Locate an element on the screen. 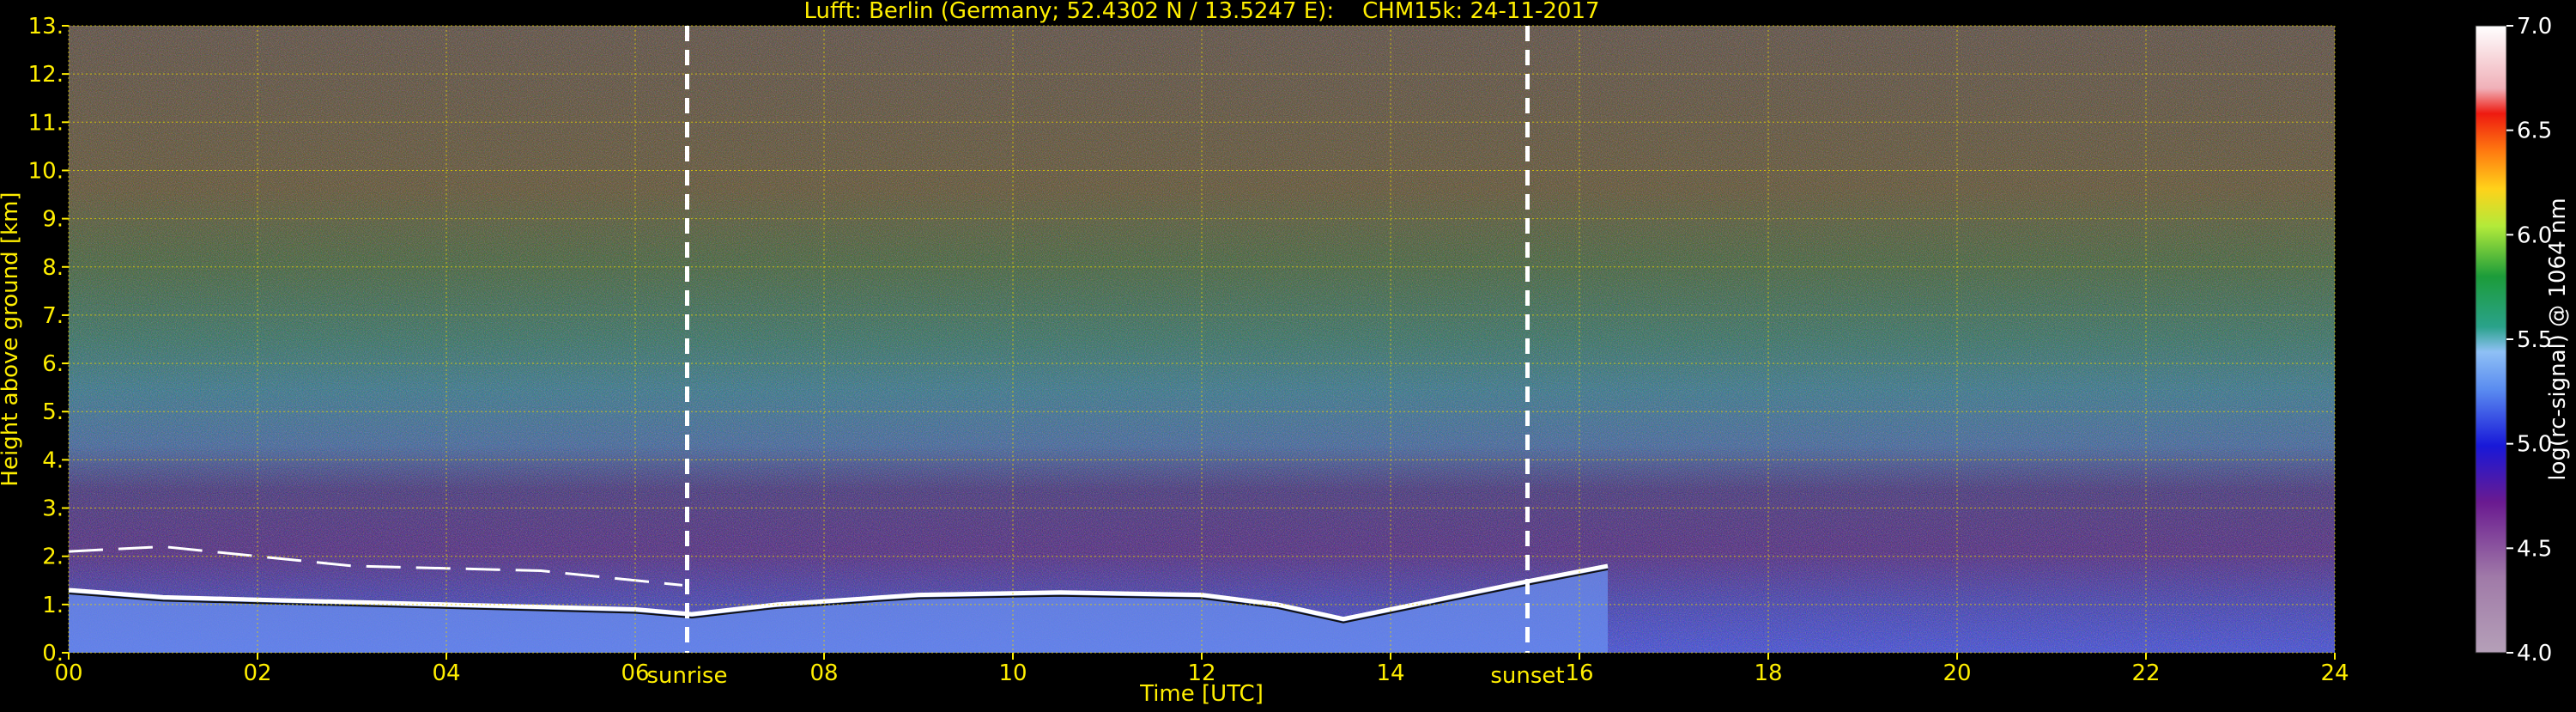 The width and height of the screenshot is (2576, 712). y-tick-label: 4. is located at coordinates (53, 460).